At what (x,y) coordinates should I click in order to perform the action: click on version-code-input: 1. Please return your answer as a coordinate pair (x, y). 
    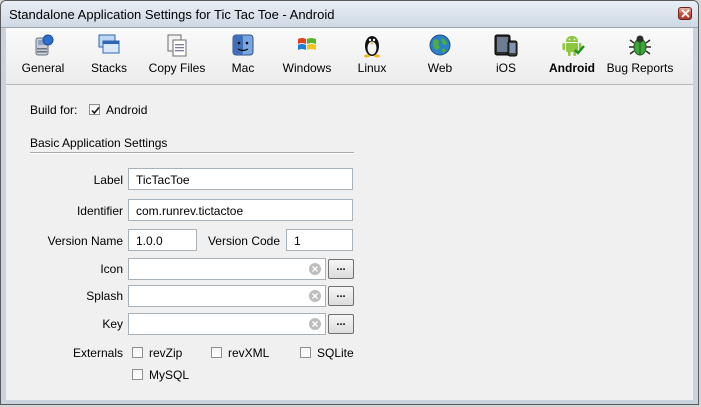
    Looking at the image, I should click on (319, 240).